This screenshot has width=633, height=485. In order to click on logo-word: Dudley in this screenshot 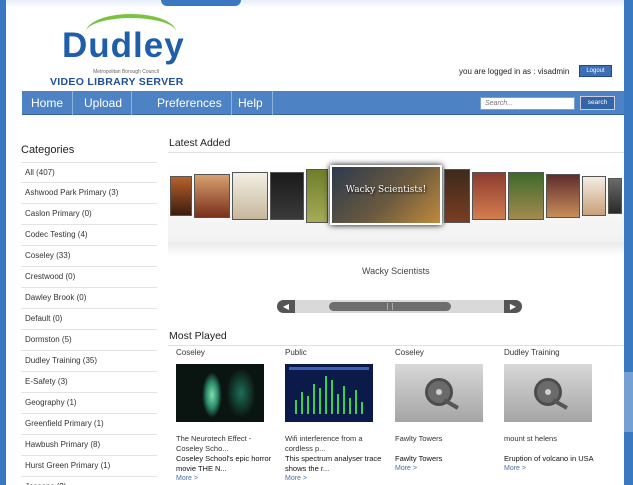, I will do `click(123, 45)`.